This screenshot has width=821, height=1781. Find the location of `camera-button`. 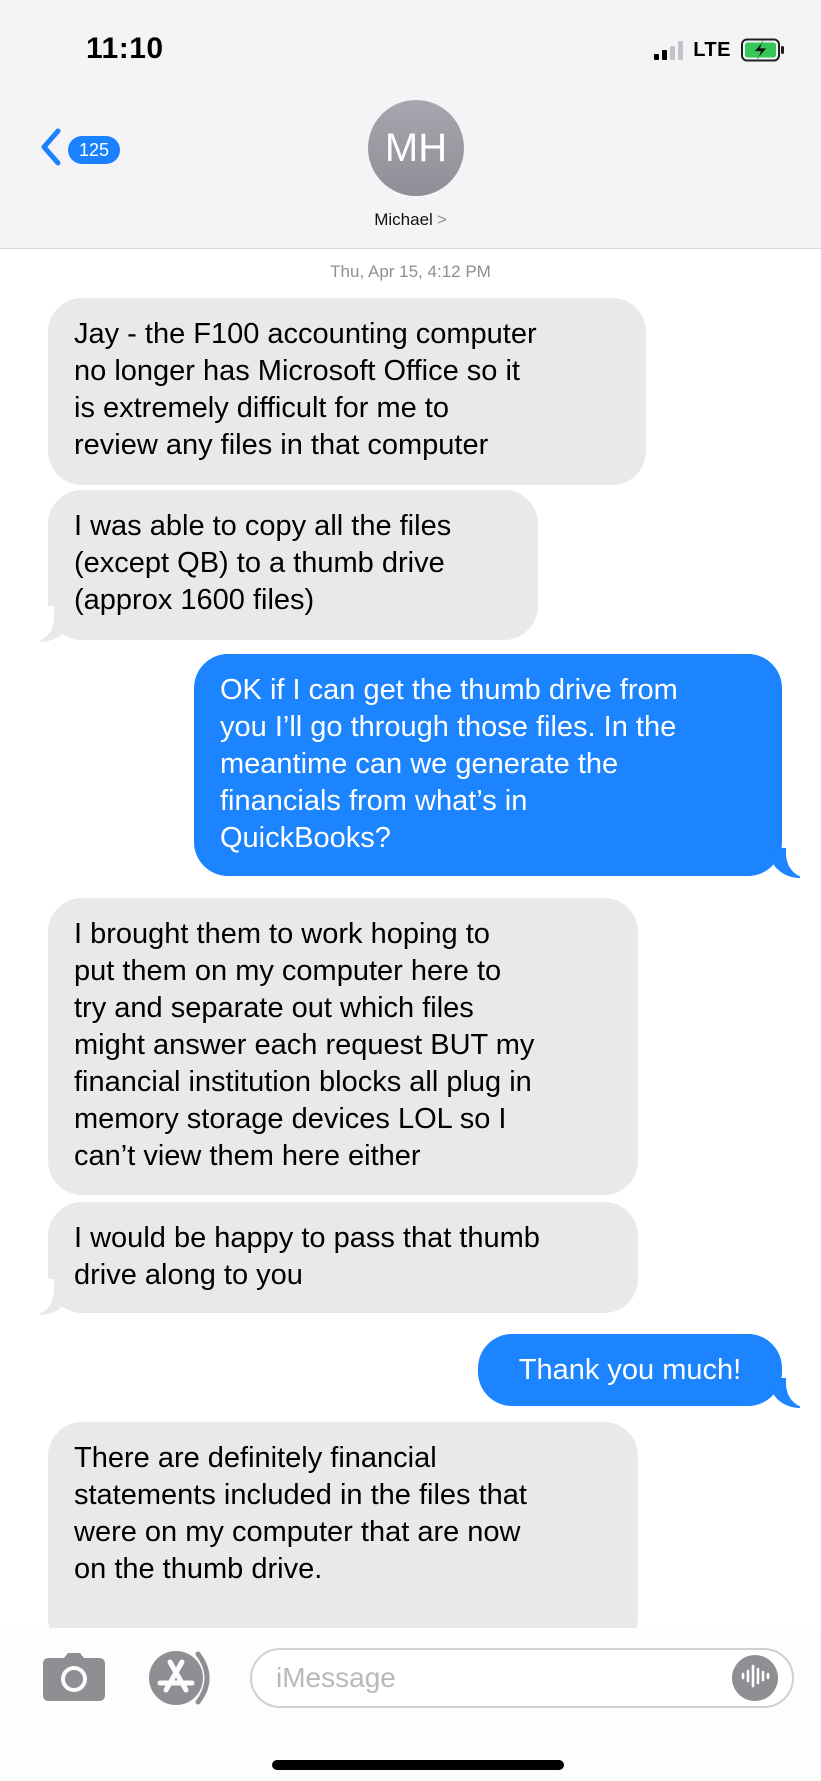

camera-button is located at coordinates (74, 1679).